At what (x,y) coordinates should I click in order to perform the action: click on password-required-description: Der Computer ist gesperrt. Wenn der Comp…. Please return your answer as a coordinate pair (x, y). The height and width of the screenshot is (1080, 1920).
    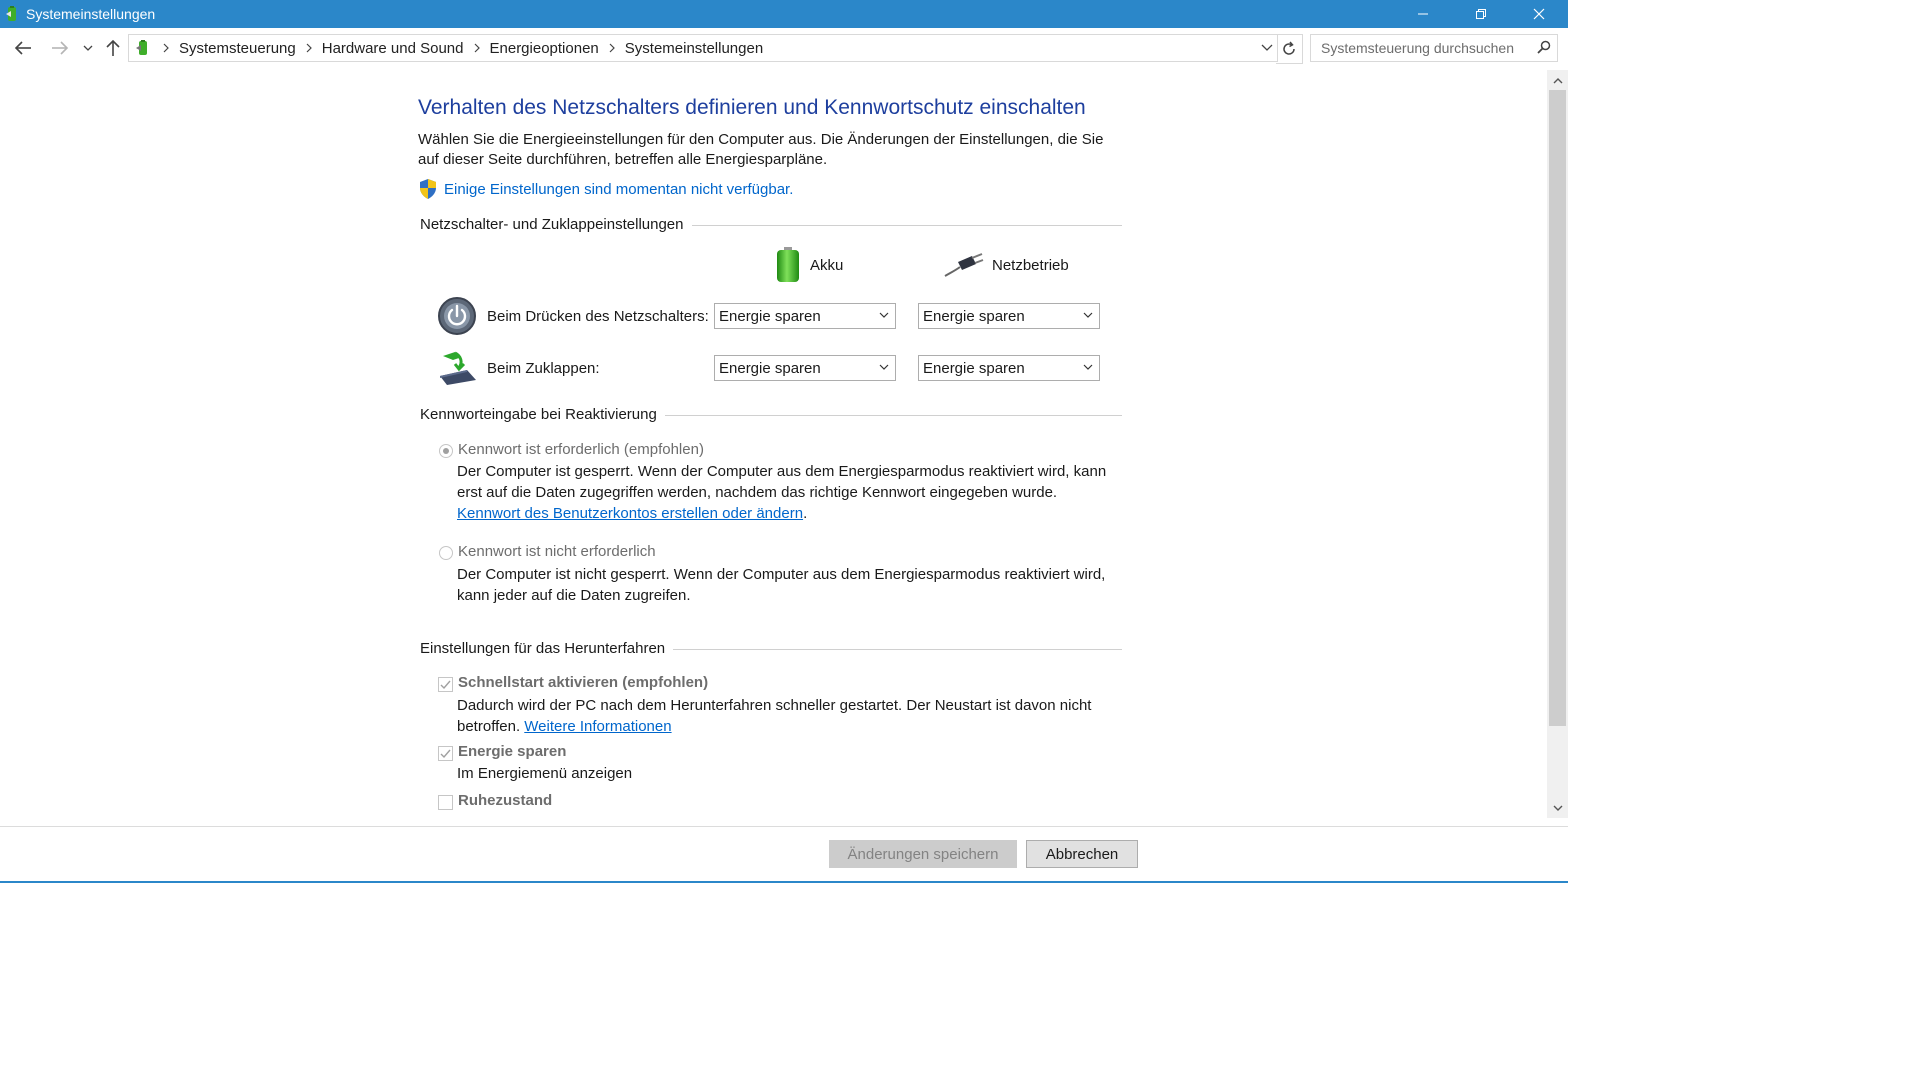
    Looking at the image, I should click on (782, 492).